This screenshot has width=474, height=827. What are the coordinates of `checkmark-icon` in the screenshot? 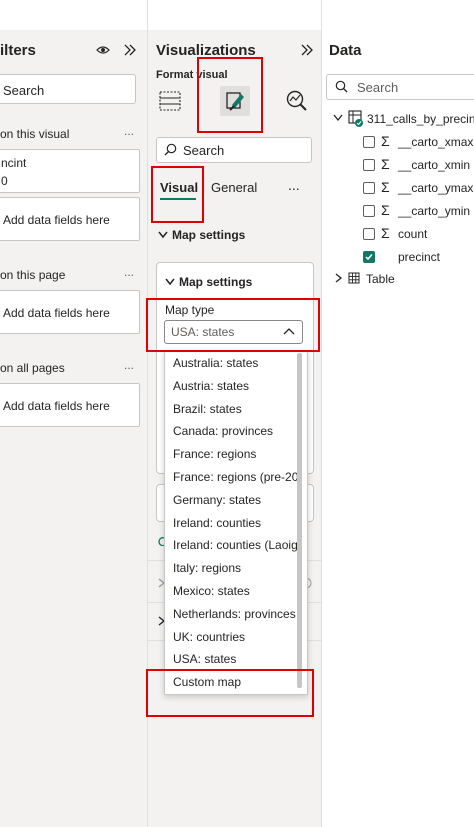 It's located at (369, 257).